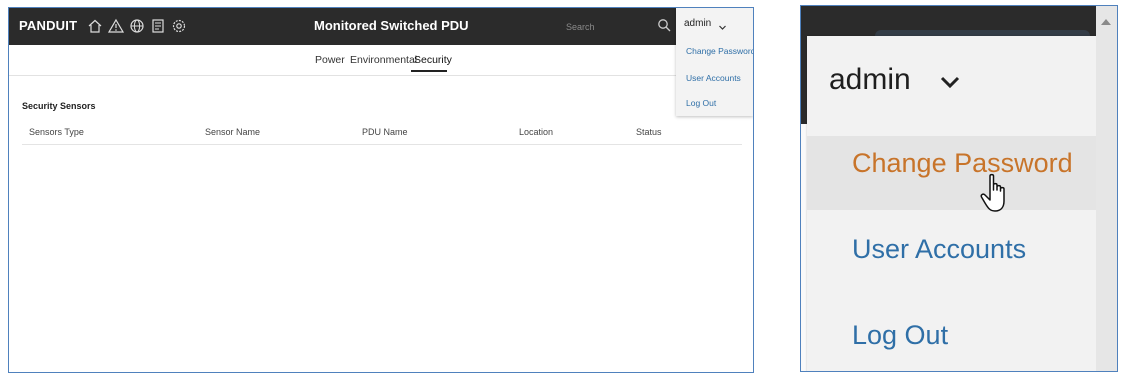  Describe the element at coordinates (56, 132) in the screenshot. I see `column-header-sensors-type: Sensors Type` at that location.